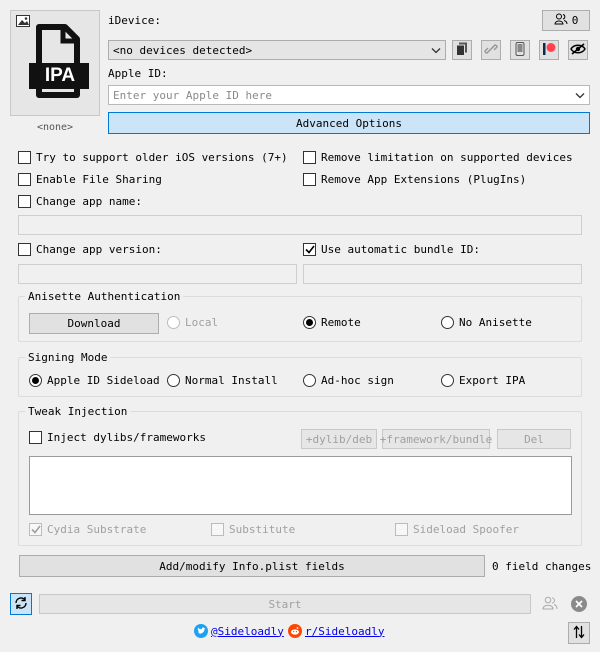 This screenshot has width=600, height=652. What do you see at coordinates (575, 20) in the screenshot?
I see `device-count: 0` at bounding box center [575, 20].